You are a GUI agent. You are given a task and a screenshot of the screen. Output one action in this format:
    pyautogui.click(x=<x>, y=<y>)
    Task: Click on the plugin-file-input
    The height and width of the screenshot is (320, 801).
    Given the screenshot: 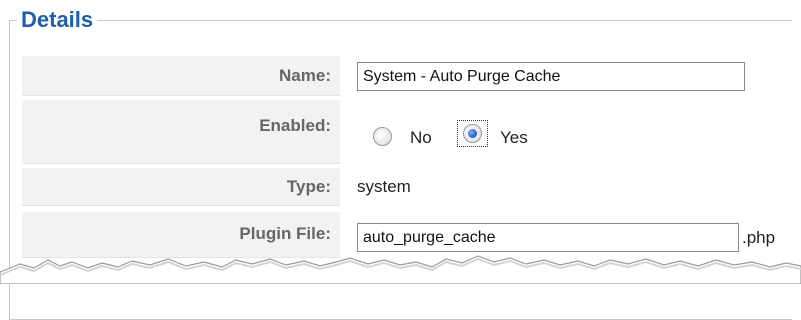 What is the action you would take?
    pyautogui.click(x=548, y=237)
    